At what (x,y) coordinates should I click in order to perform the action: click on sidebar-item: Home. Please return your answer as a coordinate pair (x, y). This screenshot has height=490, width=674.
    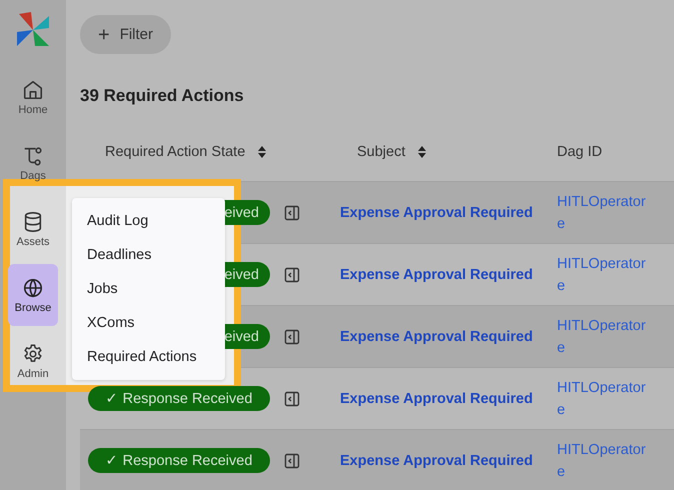
    Looking at the image, I should click on (33, 97).